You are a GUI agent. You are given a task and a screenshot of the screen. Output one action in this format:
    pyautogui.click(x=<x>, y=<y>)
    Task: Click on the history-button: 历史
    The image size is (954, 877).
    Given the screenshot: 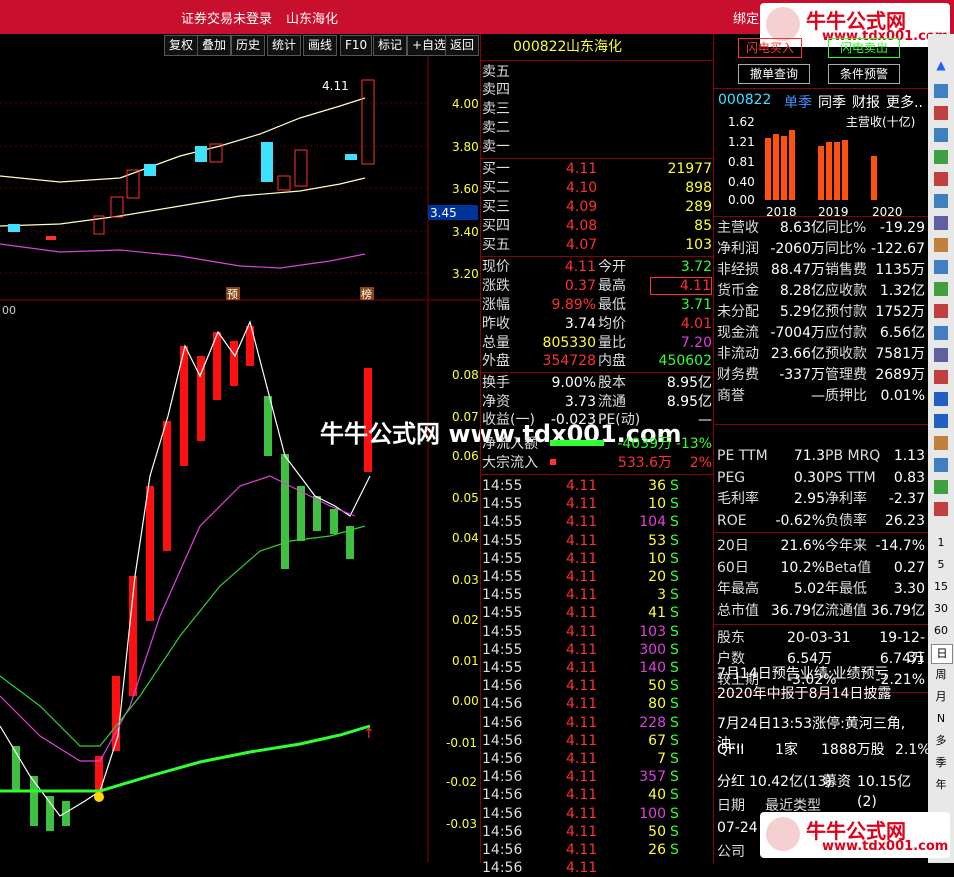 What is the action you would take?
    pyautogui.click(x=248, y=45)
    